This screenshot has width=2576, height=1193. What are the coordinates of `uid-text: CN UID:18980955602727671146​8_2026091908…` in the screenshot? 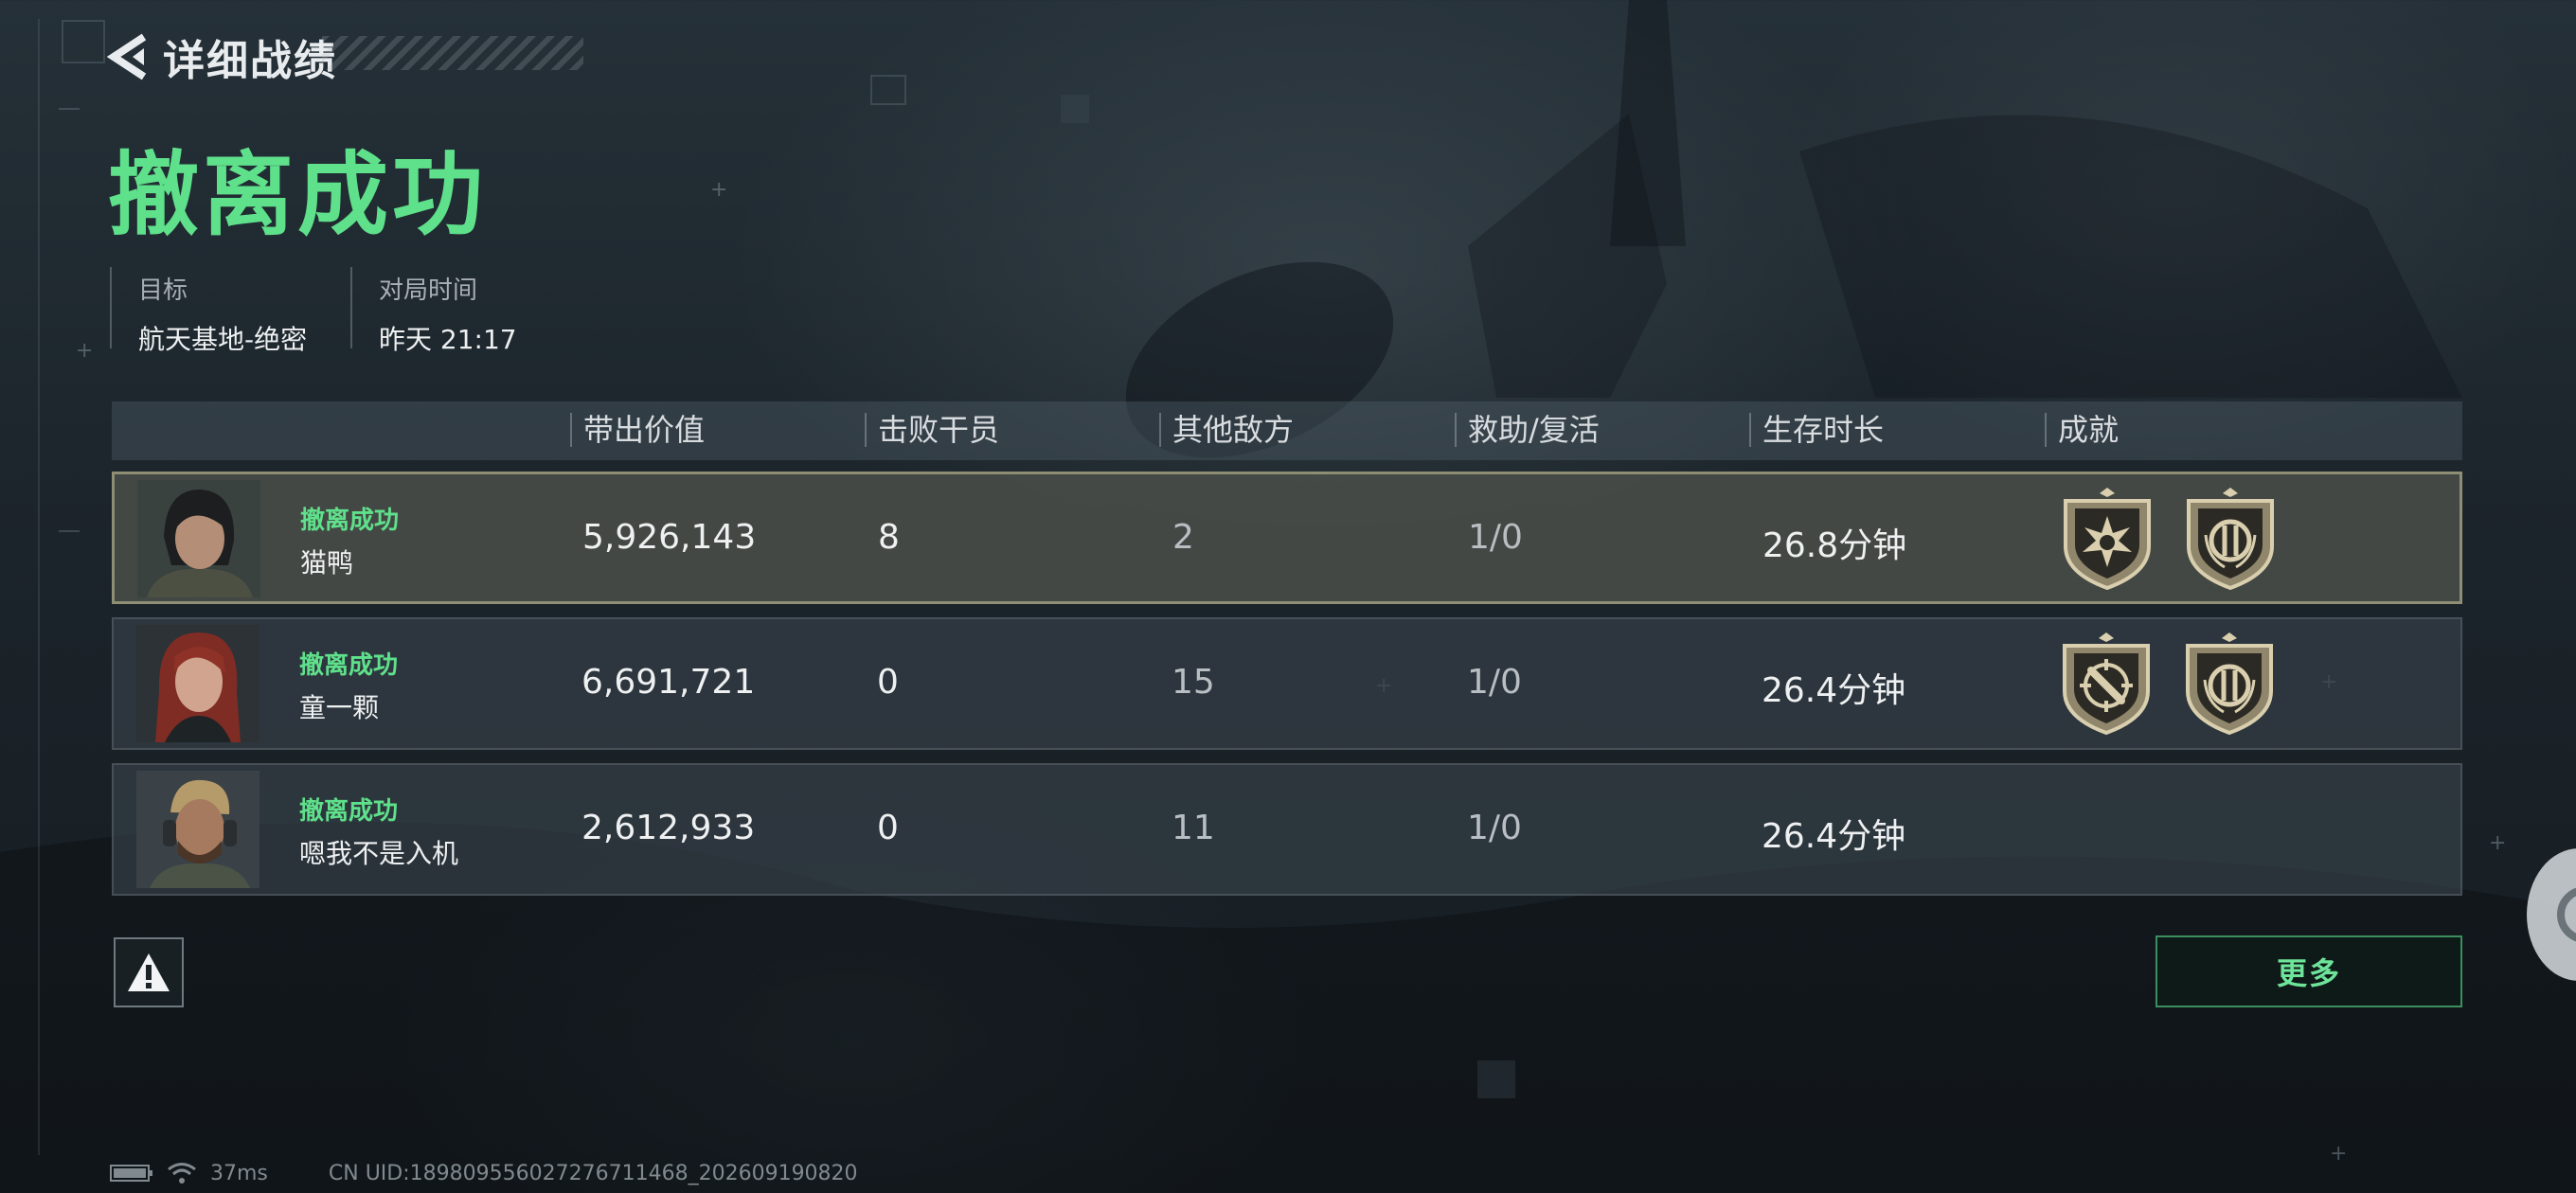 It's located at (593, 1173).